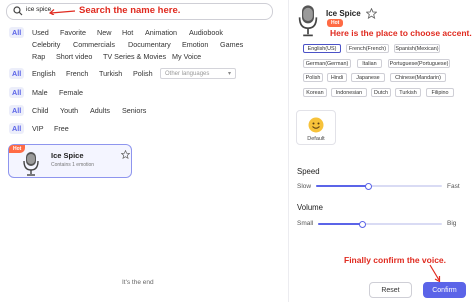  Describe the element at coordinates (440, 92) in the screenshot. I see `accent-chip: Filipino` at that location.